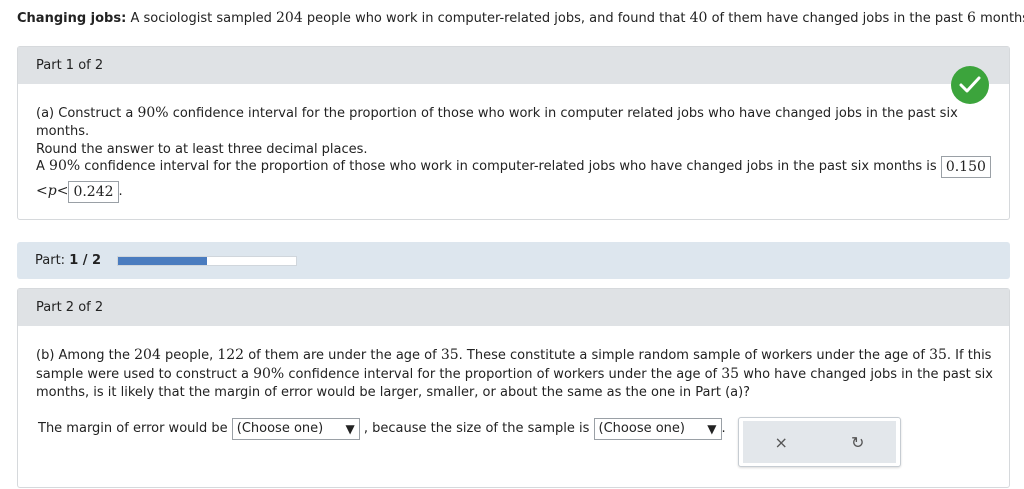 This screenshot has height=489, width=1024. Describe the element at coordinates (147, 355) in the screenshot. I see `question-number: 204` at that location.